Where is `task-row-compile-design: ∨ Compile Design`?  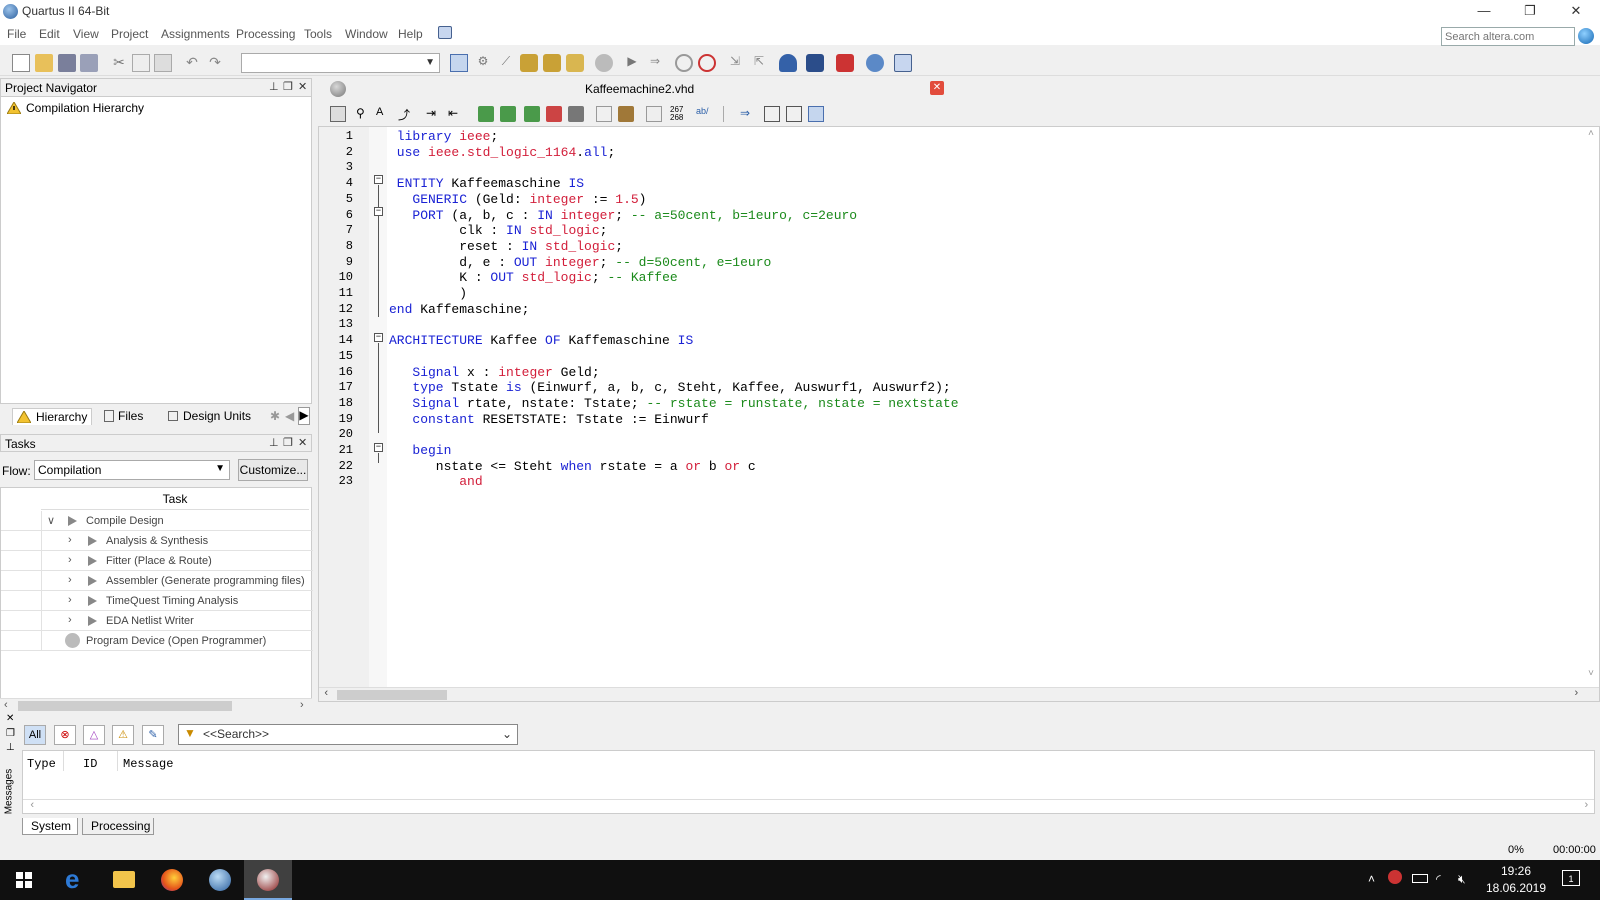
task-row-compile-design: ∨ Compile Design is located at coordinates (157, 521).